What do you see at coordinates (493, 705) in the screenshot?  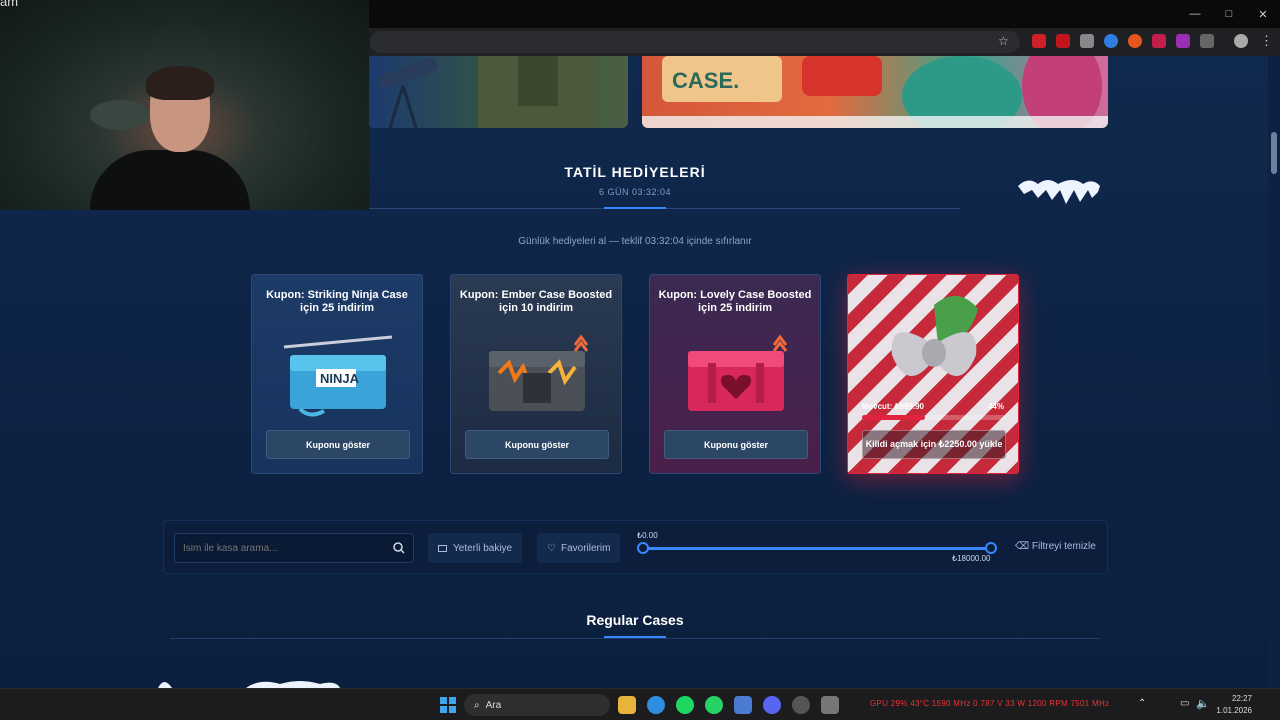 I see `taskbar-search-label: Ara` at bounding box center [493, 705].